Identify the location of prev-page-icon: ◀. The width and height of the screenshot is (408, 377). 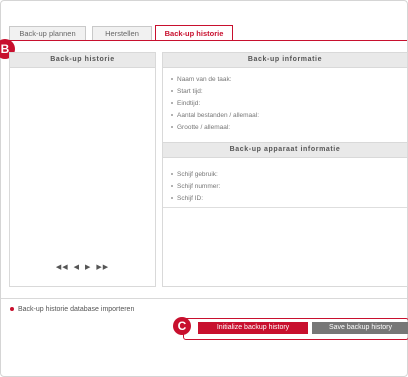
(77, 267).